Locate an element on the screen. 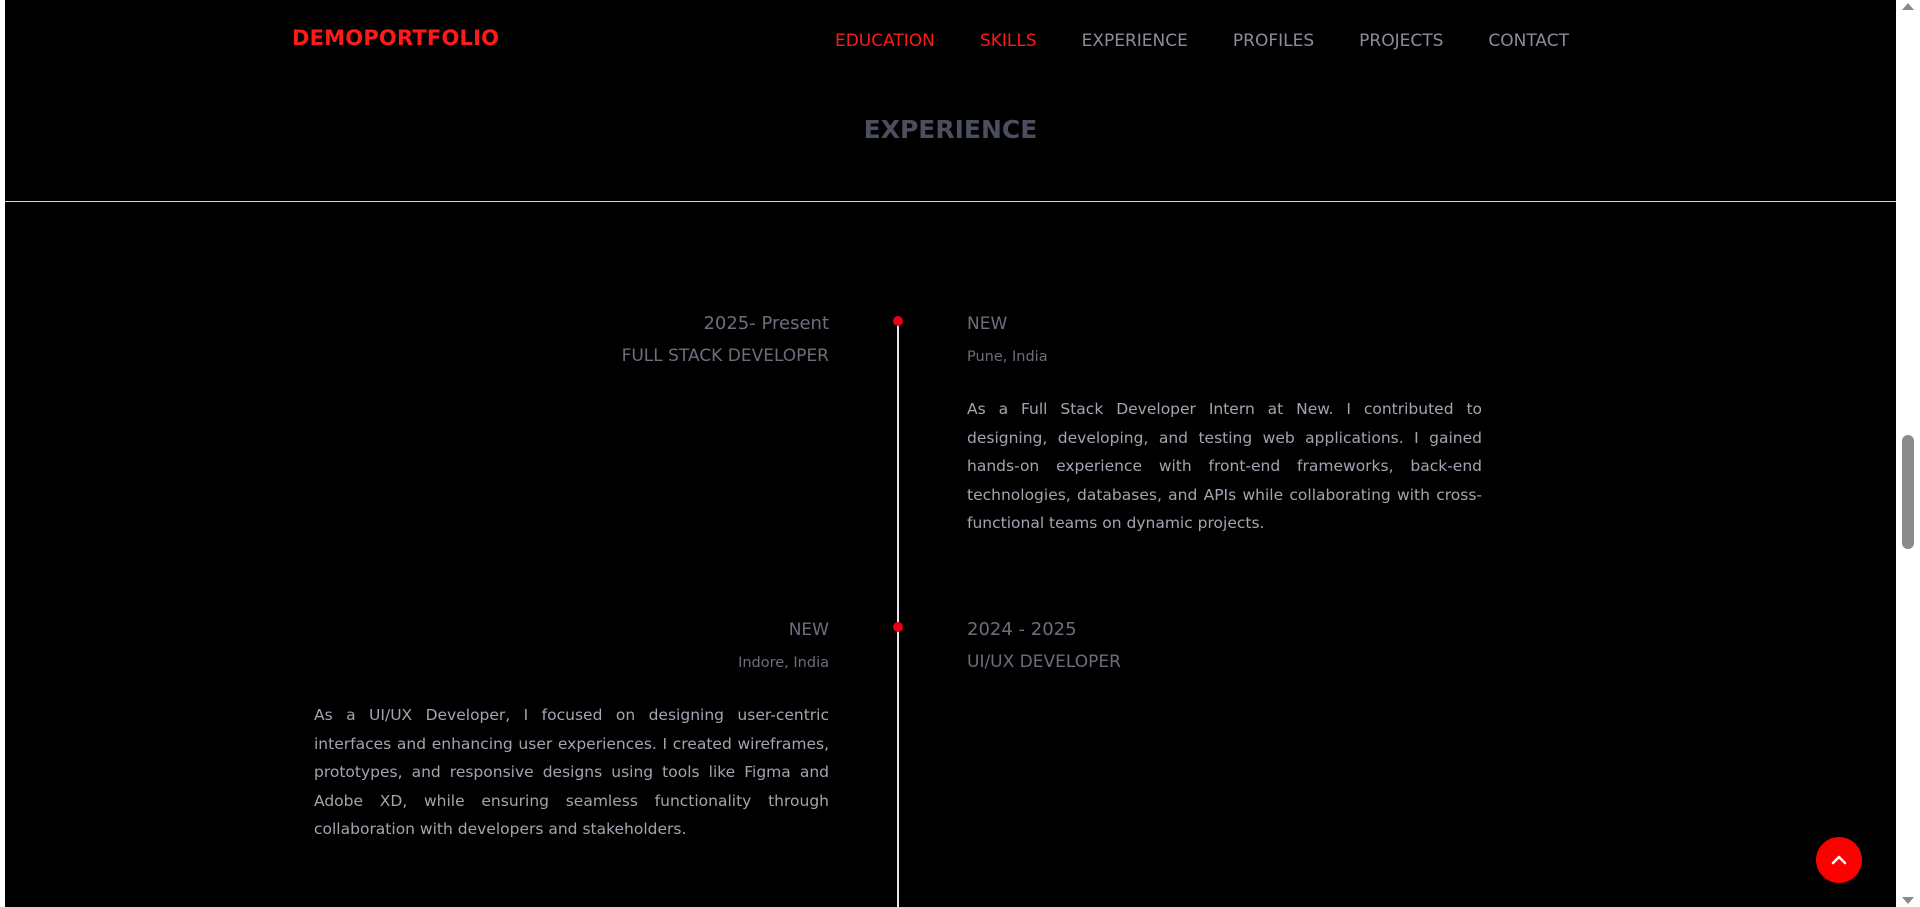 This screenshot has width=1920, height=907. timeline-item-1-date: 2025- Present is located at coordinates (766, 323).